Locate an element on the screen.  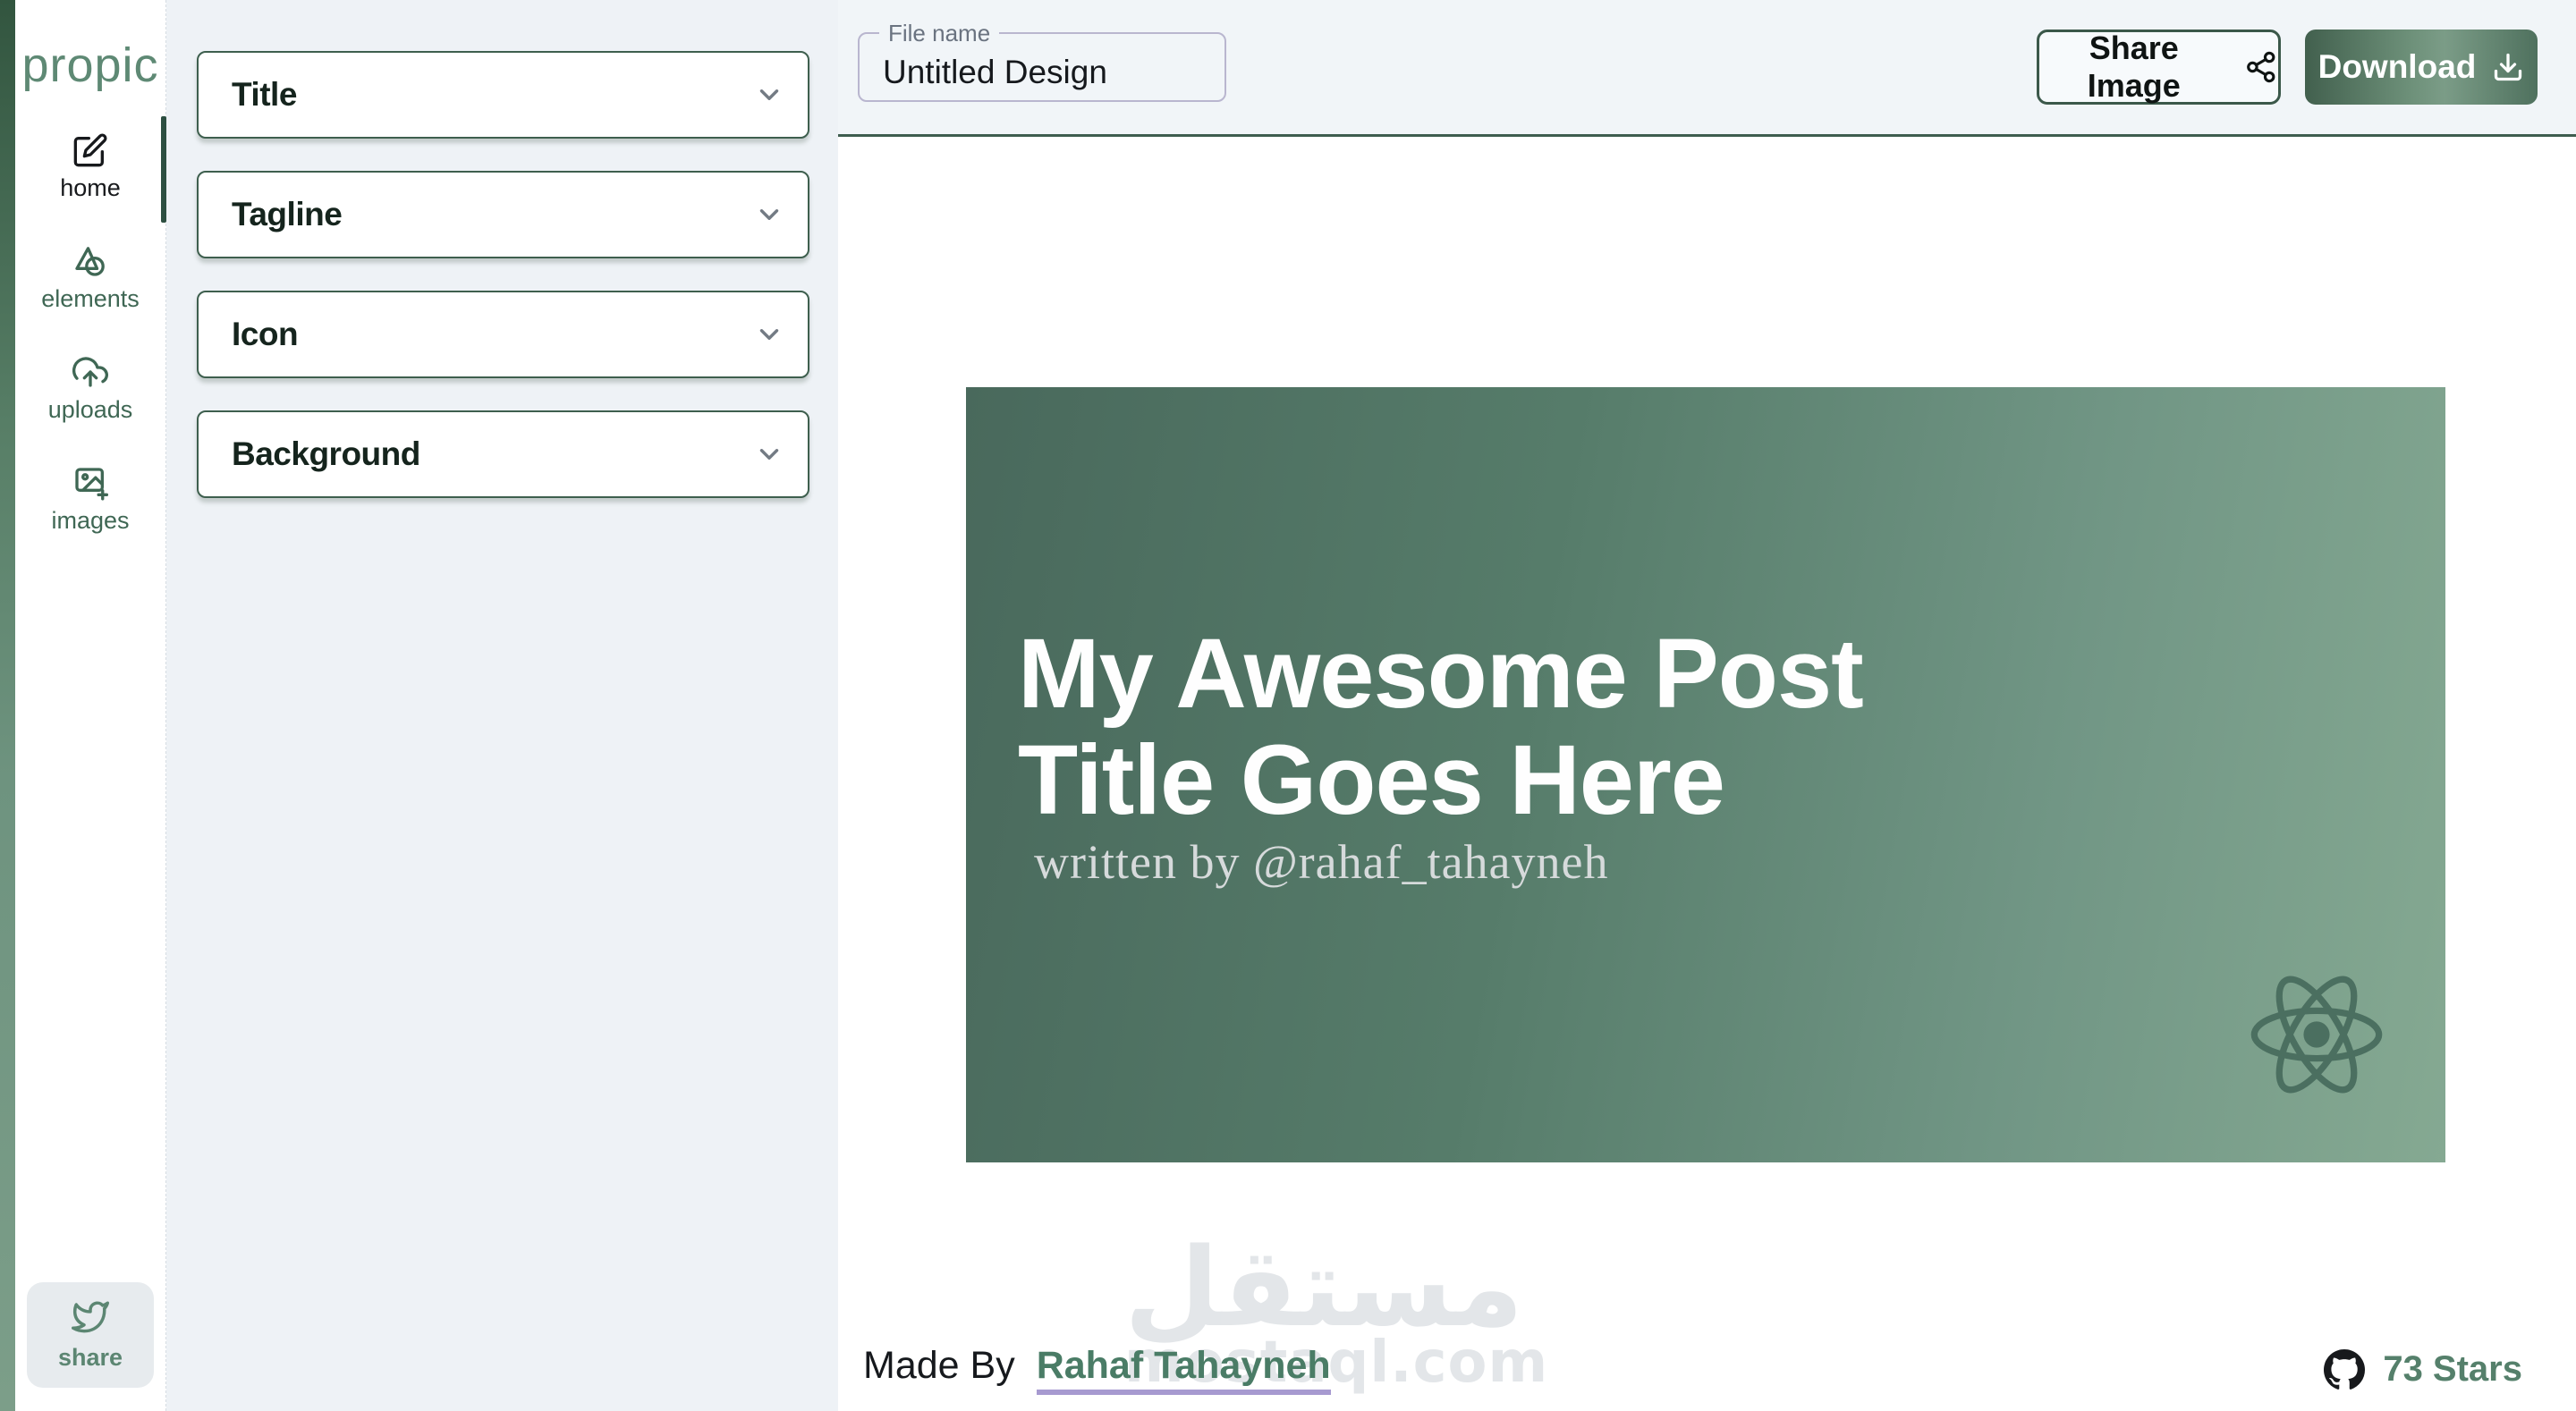
sidebar-nav: home elements uploads images is located at coordinates (90, 325).